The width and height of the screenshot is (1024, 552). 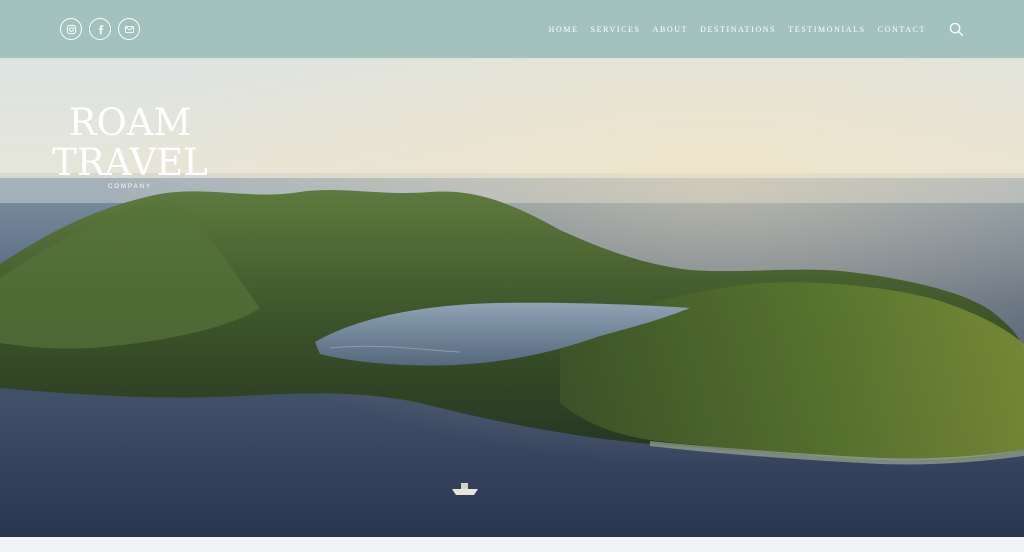 I want to click on instagram-link, so click(x=71, y=29).